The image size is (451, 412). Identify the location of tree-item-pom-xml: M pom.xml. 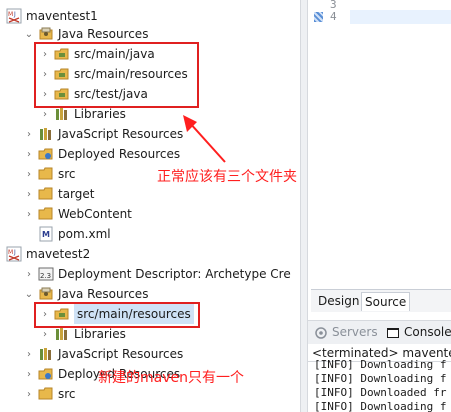
(74, 234).